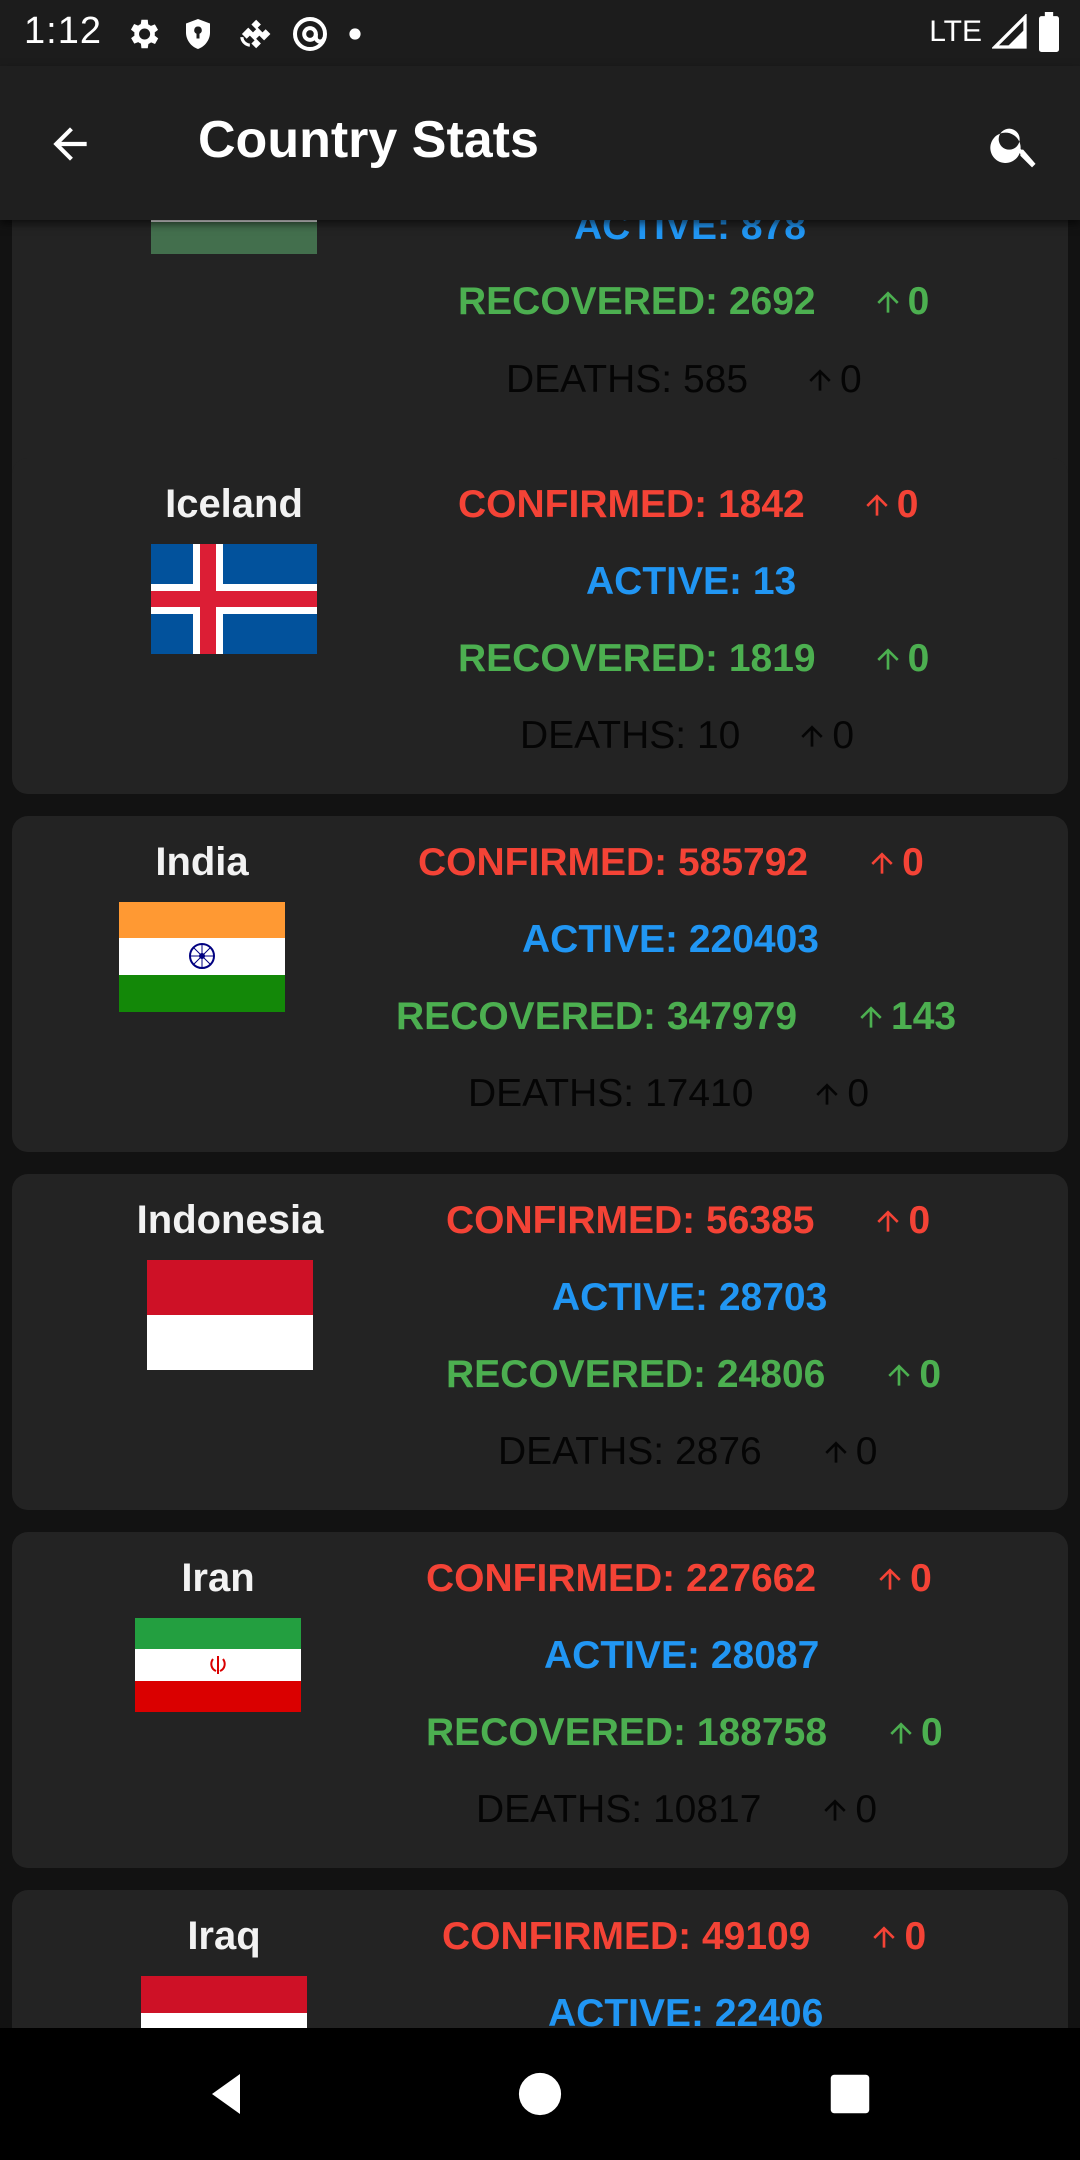 This screenshot has width=1080, height=2160. I want to click on country-block, so click(234, 237).